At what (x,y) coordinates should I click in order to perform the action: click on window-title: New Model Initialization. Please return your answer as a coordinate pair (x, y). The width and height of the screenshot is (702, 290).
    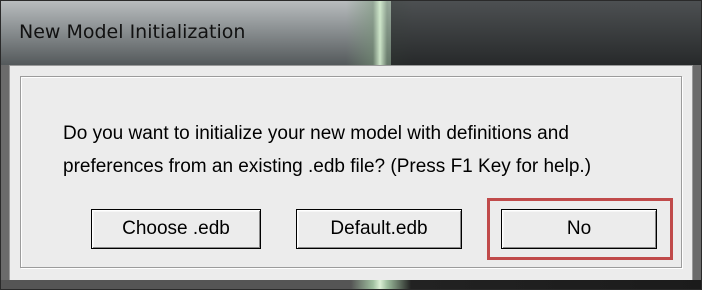
    Looking at the image, I should click on (132, 32).